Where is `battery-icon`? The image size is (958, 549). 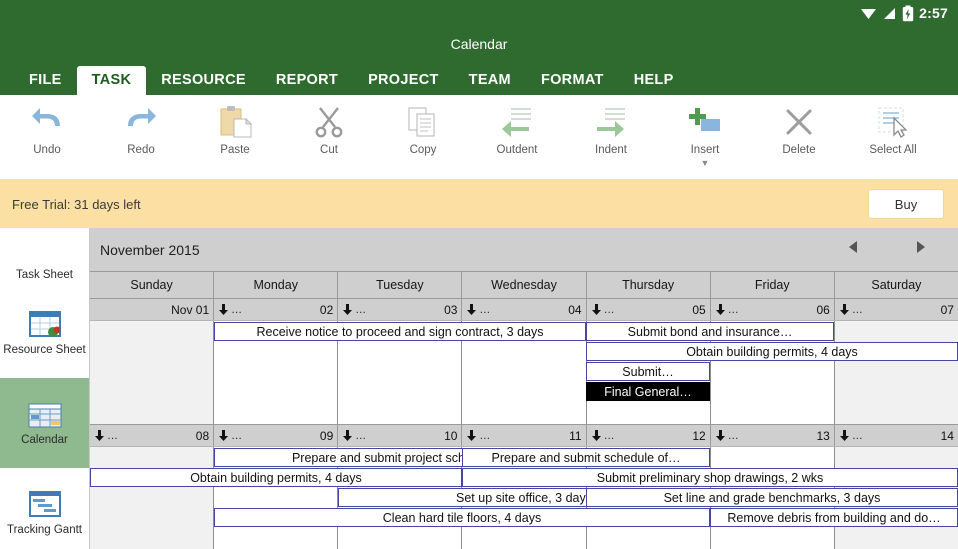 battery-icon is located at coordinates (908, 13).